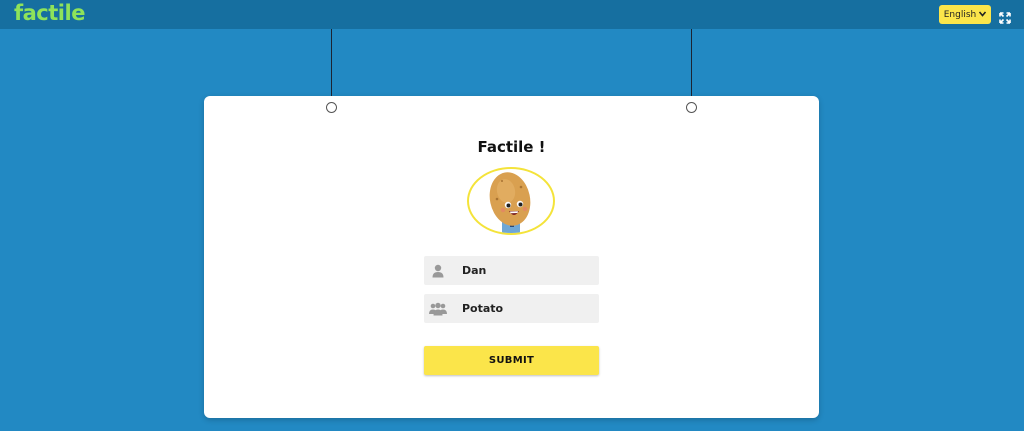  Describe the element at coordinates (522, 308) in the screenshot. I see `team-input` at that location.